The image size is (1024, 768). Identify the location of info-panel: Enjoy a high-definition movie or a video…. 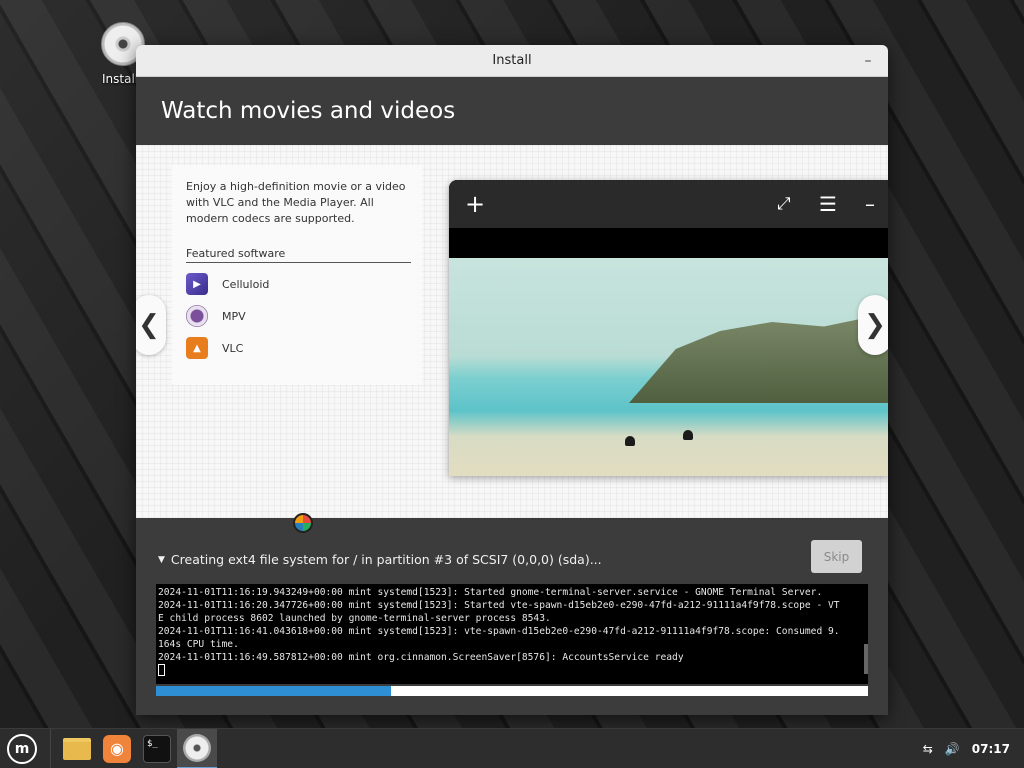
(297, 275).